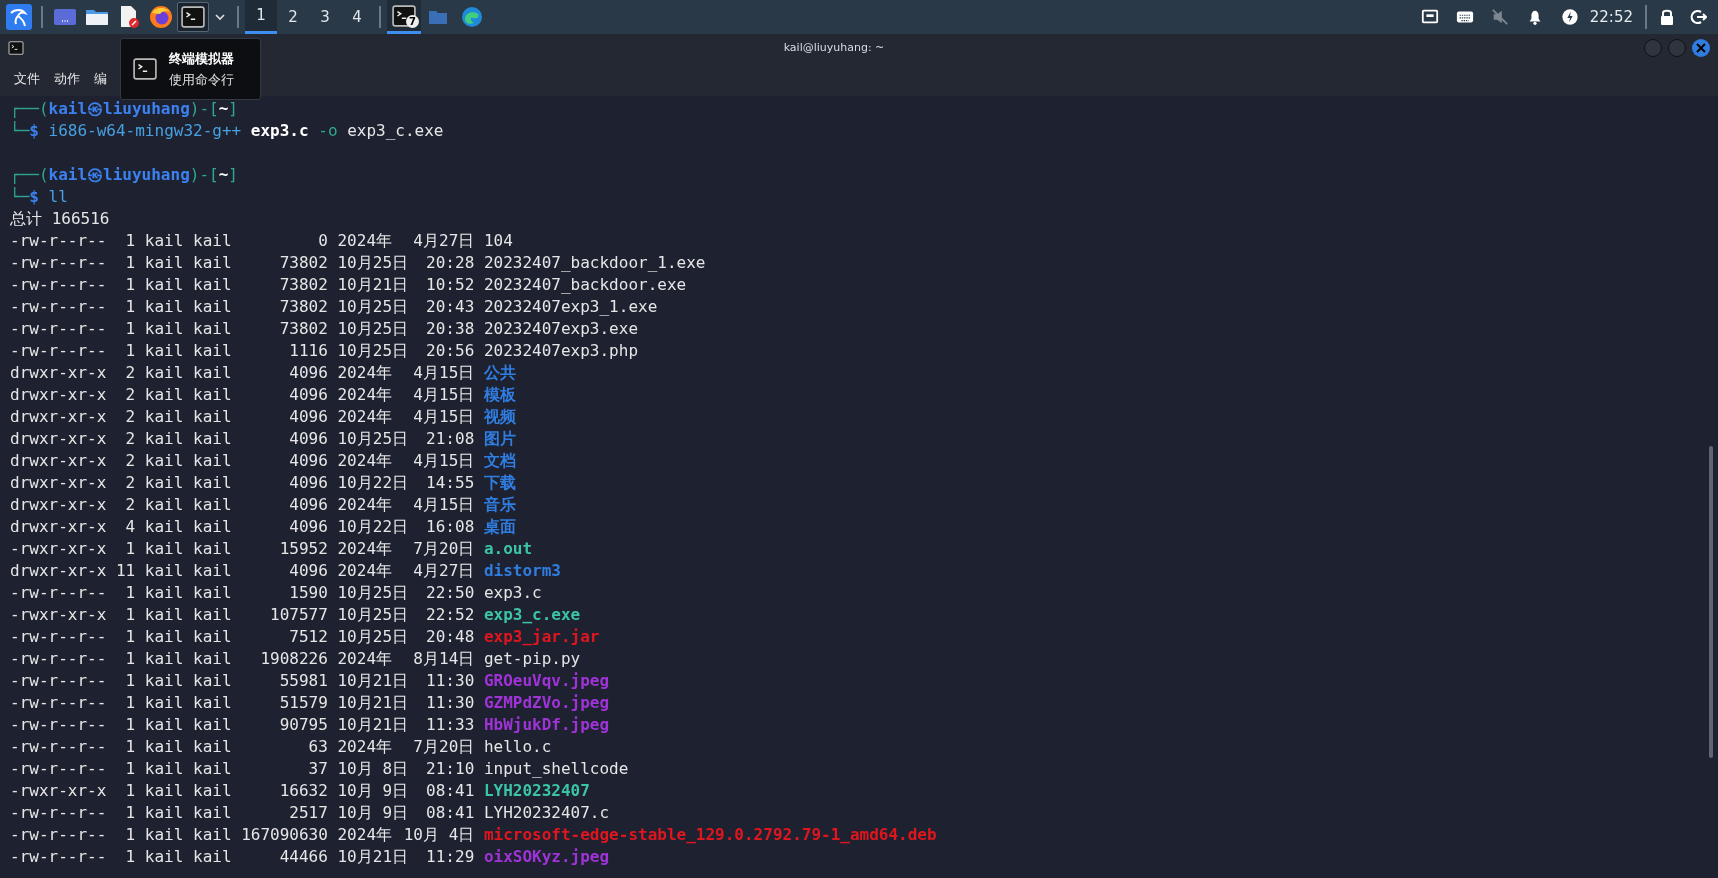  What do you see at coordinates (242, 659) in the screenshot?
I see `file-metadata: -rw-r--r-- 1 kail kail 1908226 2024年 8月14日` at bounding box center [242, 659].